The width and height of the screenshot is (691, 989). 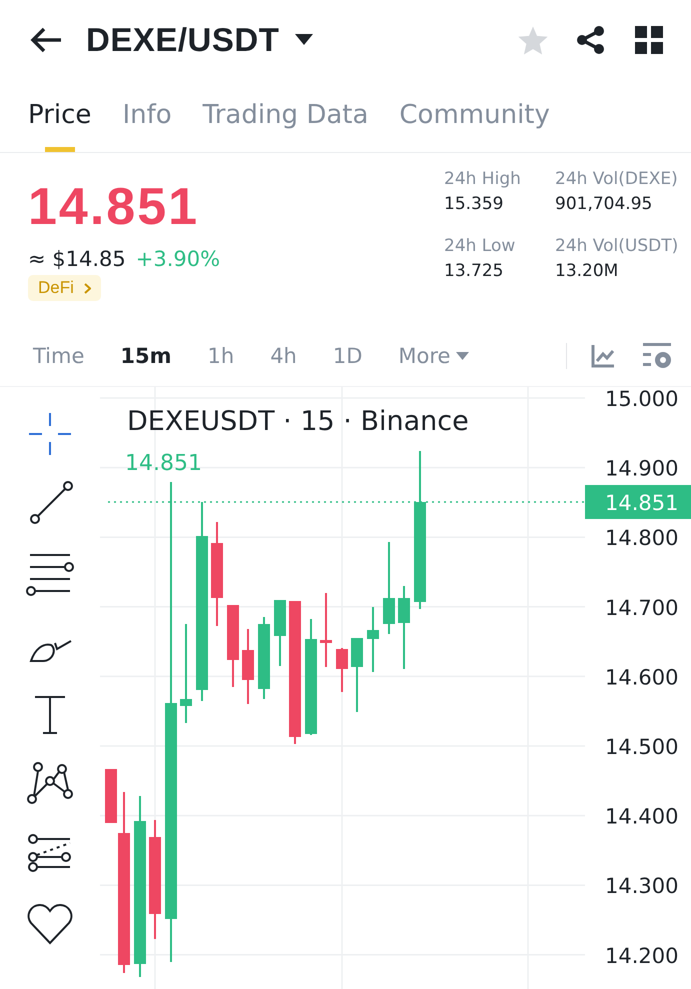 I want to click on chart-title: DEXEUSDT · 15 · Binance, so click(x=298, y=421).